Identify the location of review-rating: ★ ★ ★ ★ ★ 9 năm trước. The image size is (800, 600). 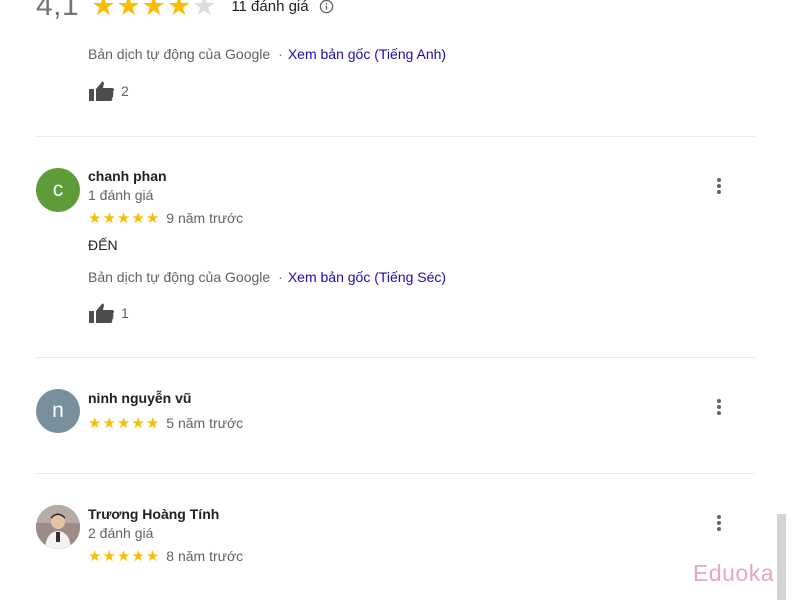
(165, 218).